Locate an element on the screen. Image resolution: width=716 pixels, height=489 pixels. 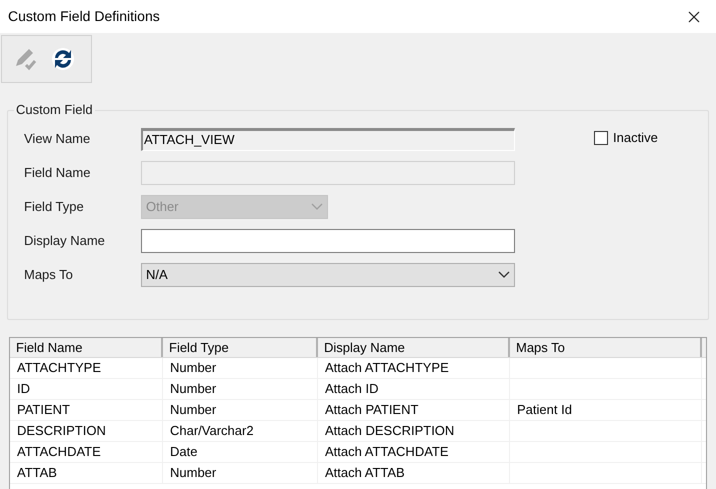
window-title: Custom Field Definitions is located at coordinates (84, 16).